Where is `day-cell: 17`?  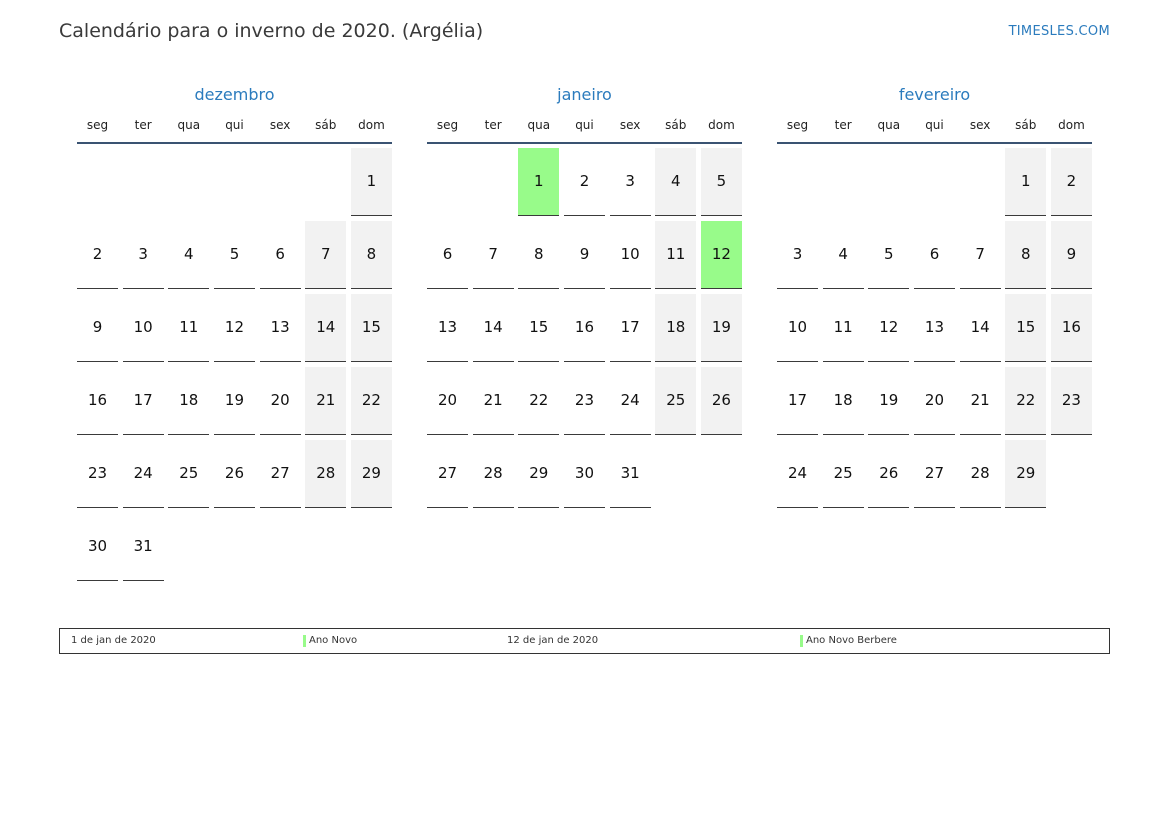 day-cell: 17 is located at coordinates (797, 401).